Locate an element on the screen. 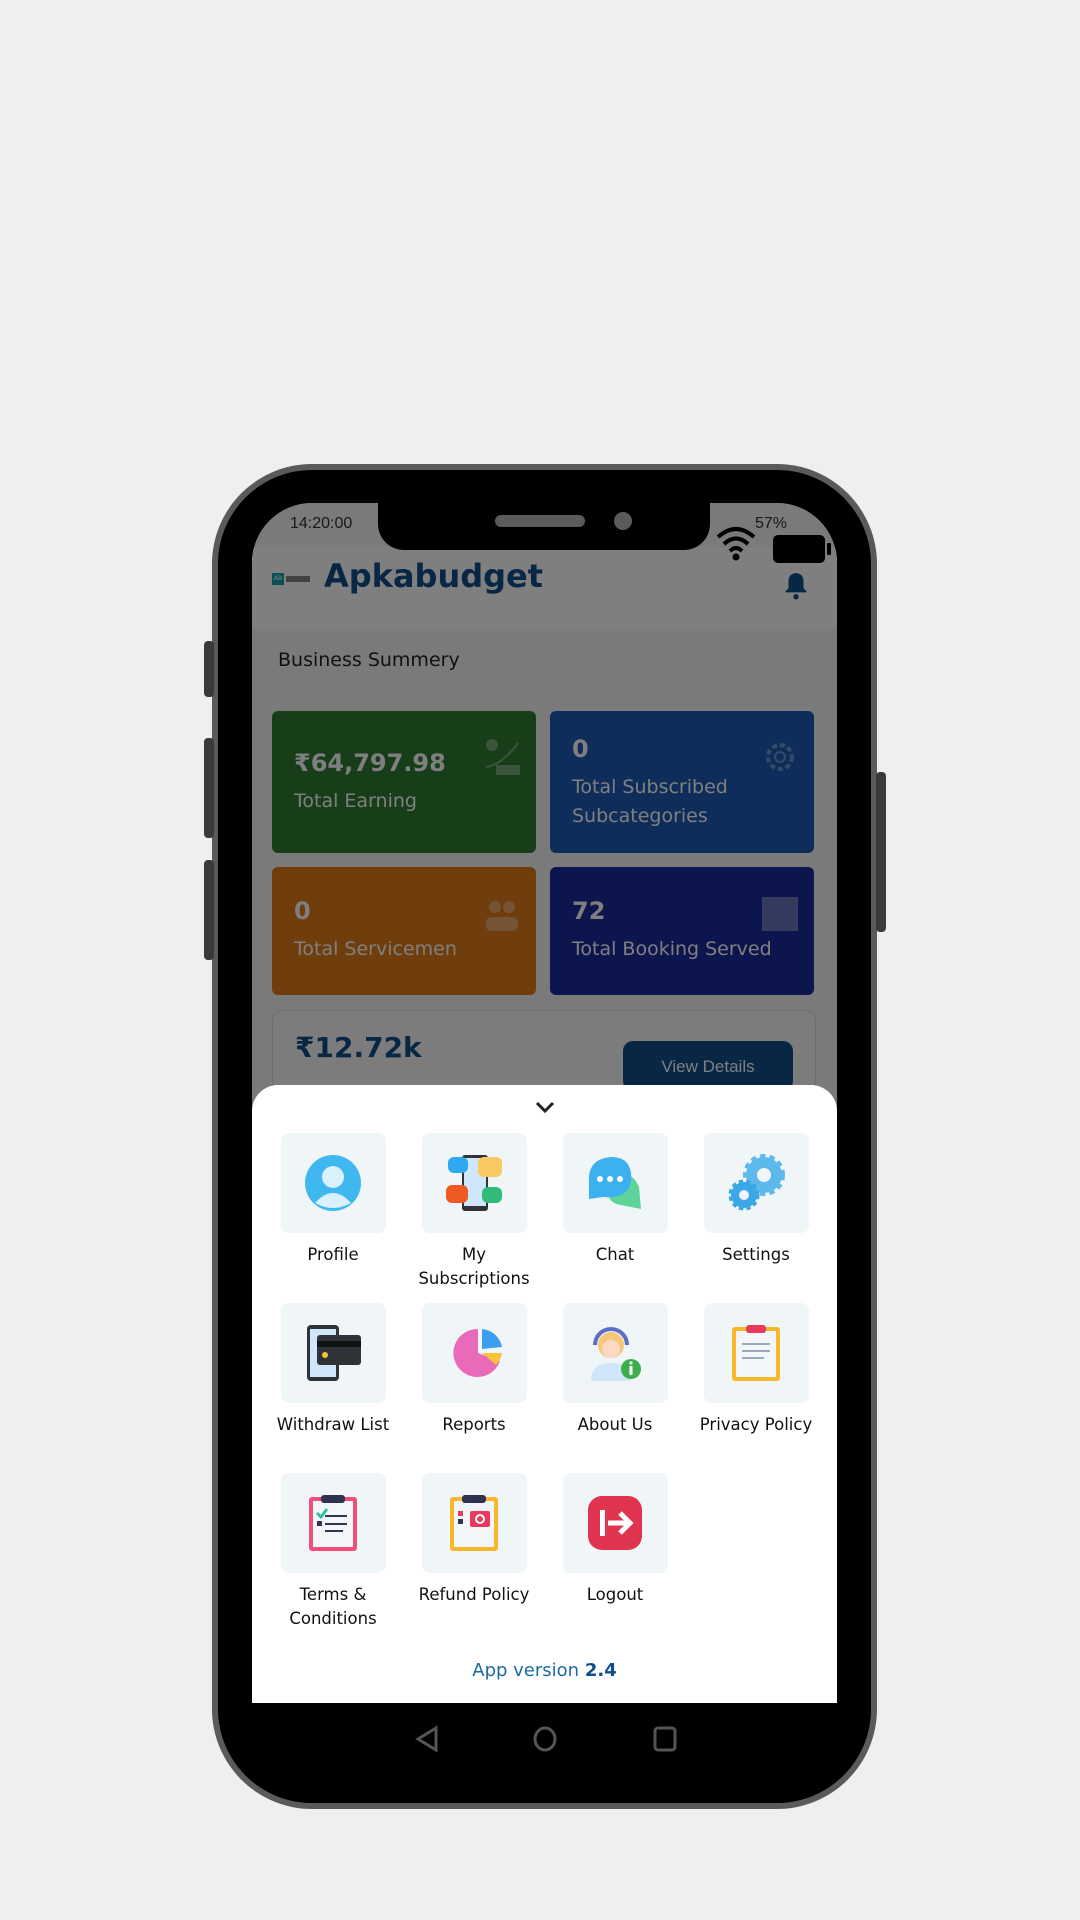 The height and width of the screenshot is (1920, 1080). menu-item-my-subscriptions: My Subscriptions is located at coordinates (474, 1212).